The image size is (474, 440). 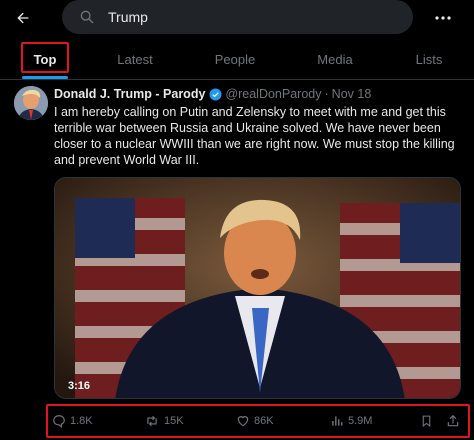 I want to click on reply-icon, so click(x=59, y=421).